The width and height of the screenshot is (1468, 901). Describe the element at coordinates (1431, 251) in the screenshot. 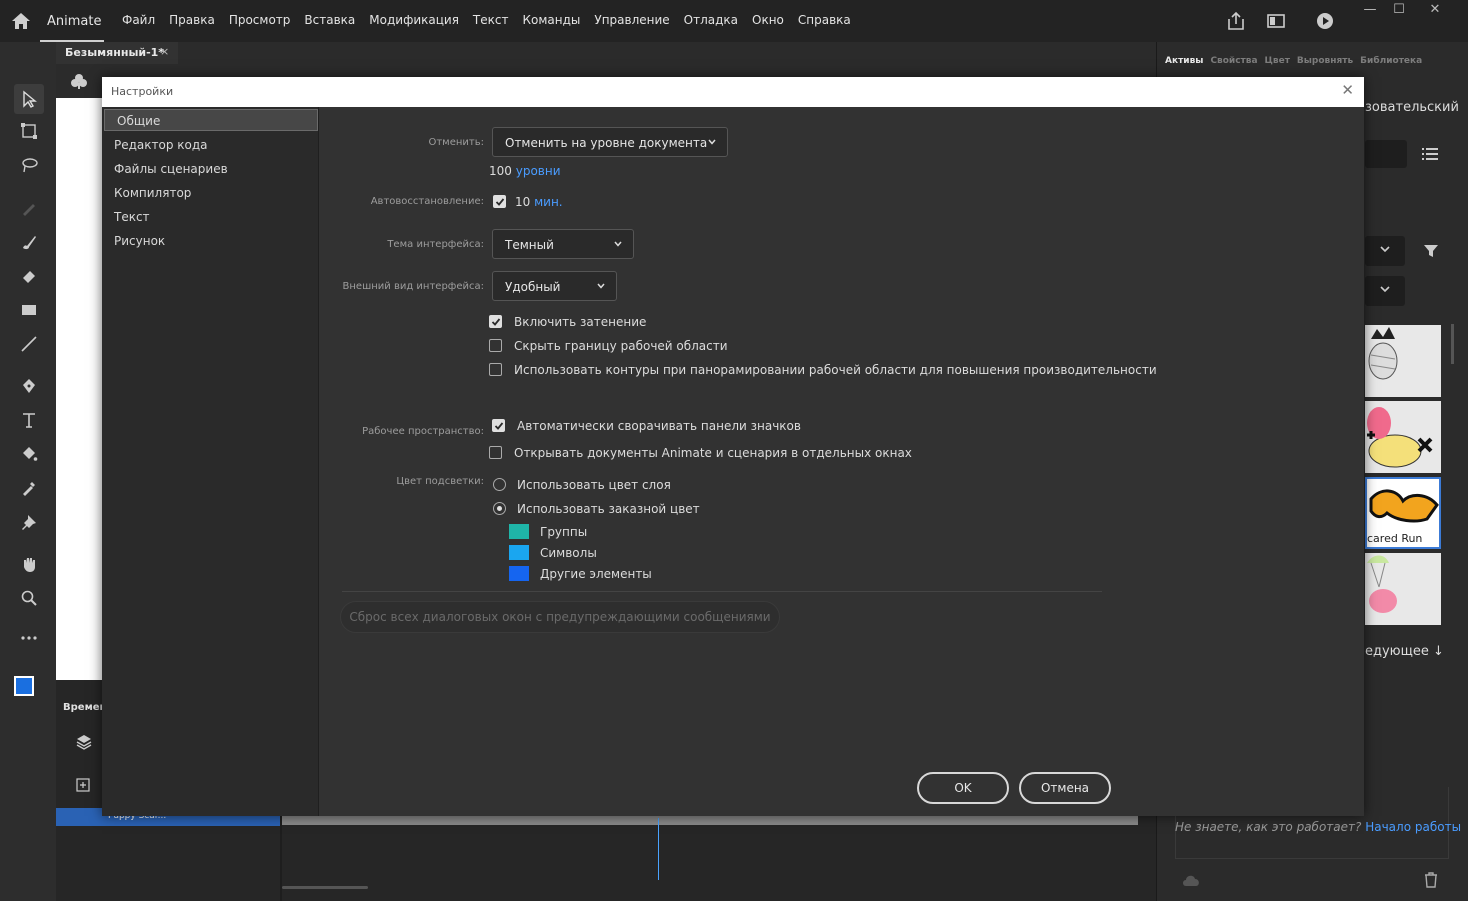

I see `filter-icon` at that location.